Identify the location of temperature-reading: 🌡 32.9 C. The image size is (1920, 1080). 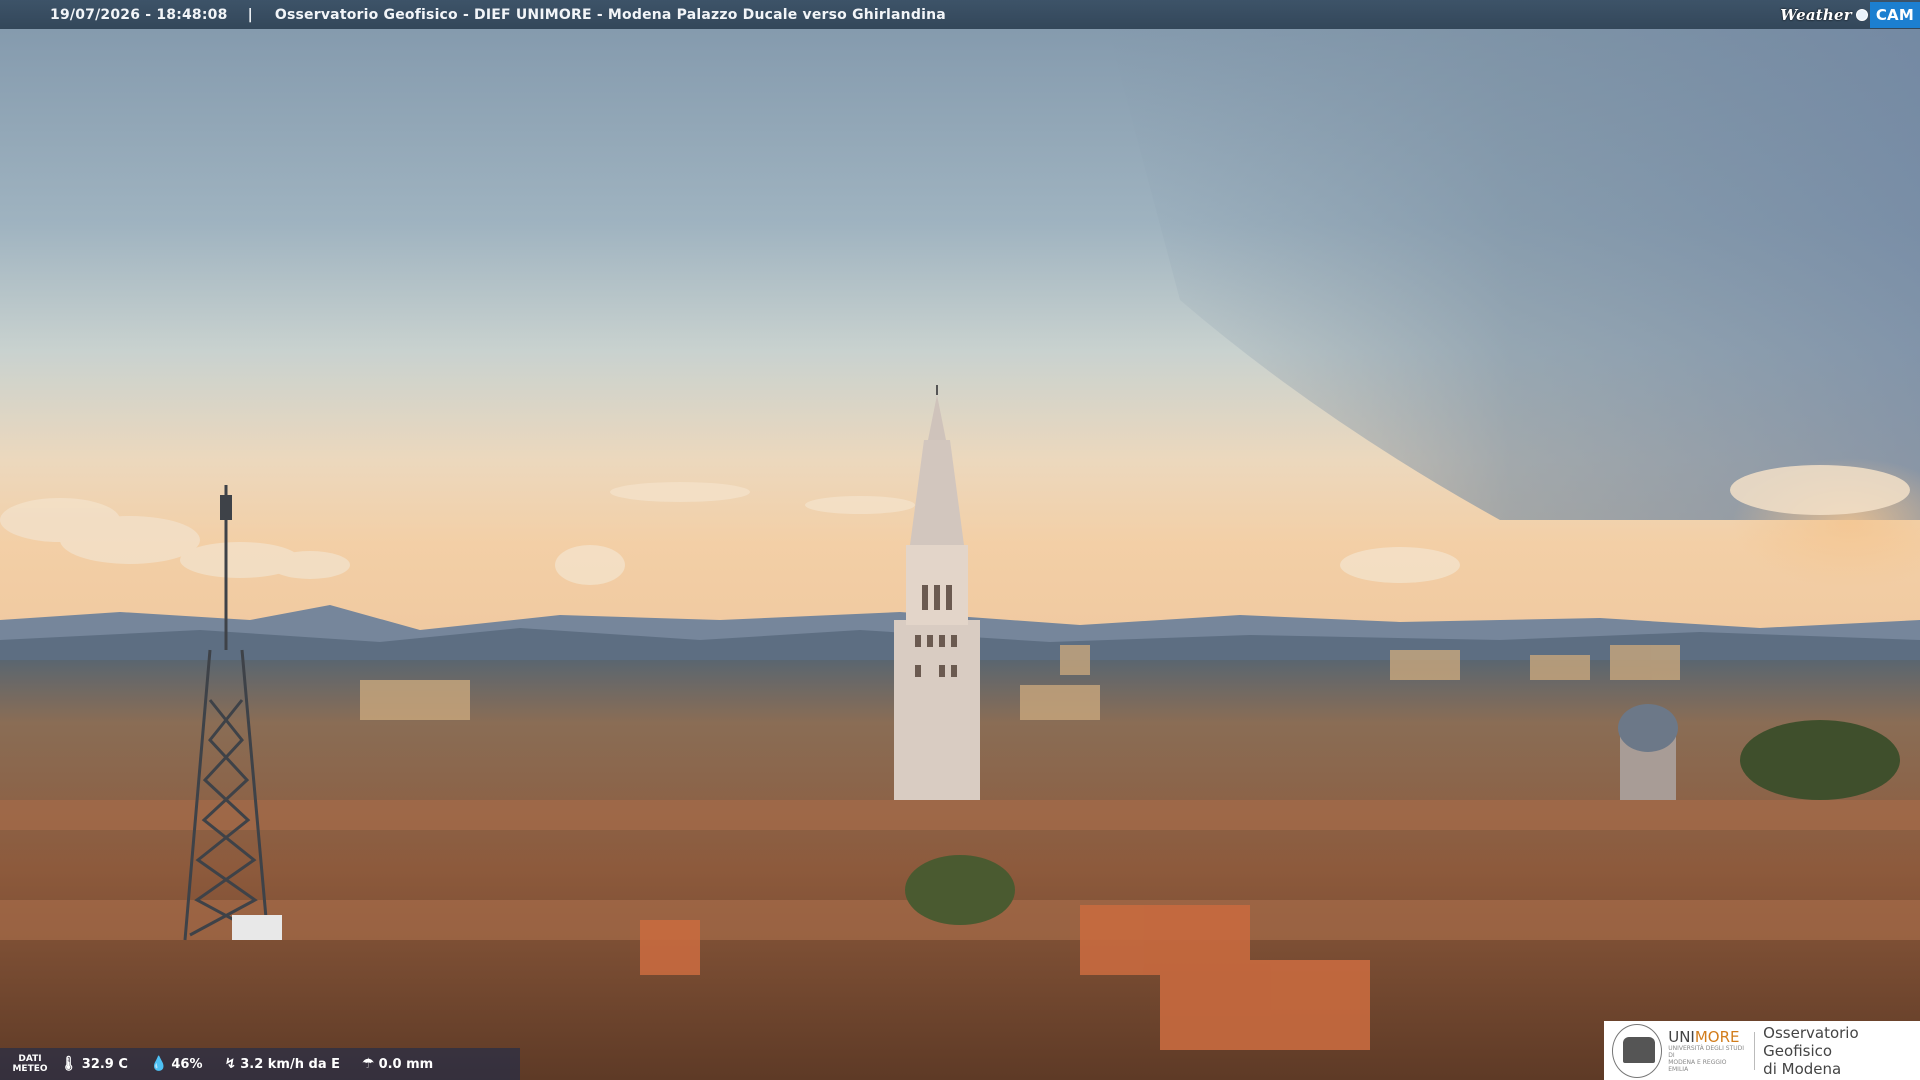
(94, 1064).